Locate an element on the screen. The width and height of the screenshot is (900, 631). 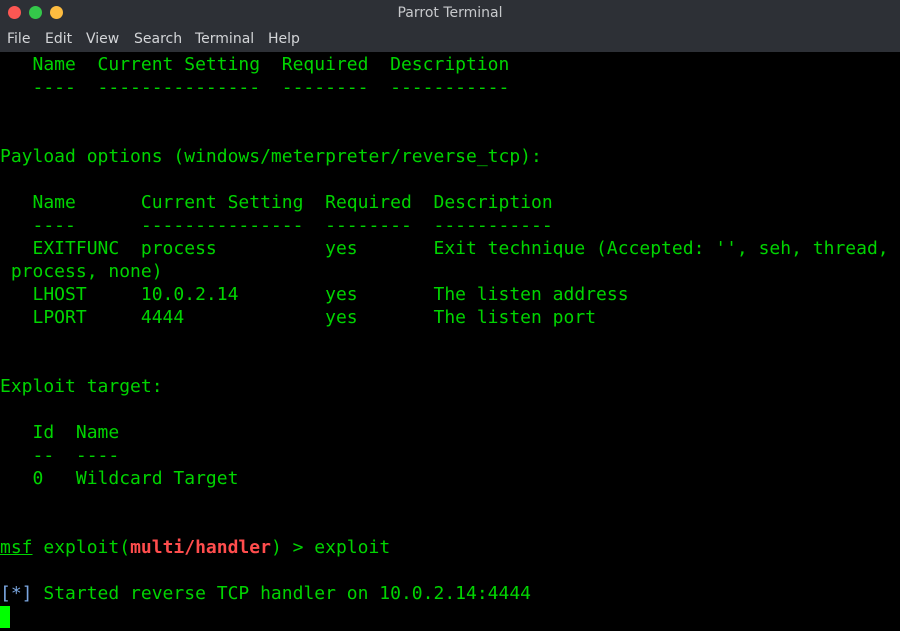
window-title: Parrot Terminal is located at coordinates (450, 13).